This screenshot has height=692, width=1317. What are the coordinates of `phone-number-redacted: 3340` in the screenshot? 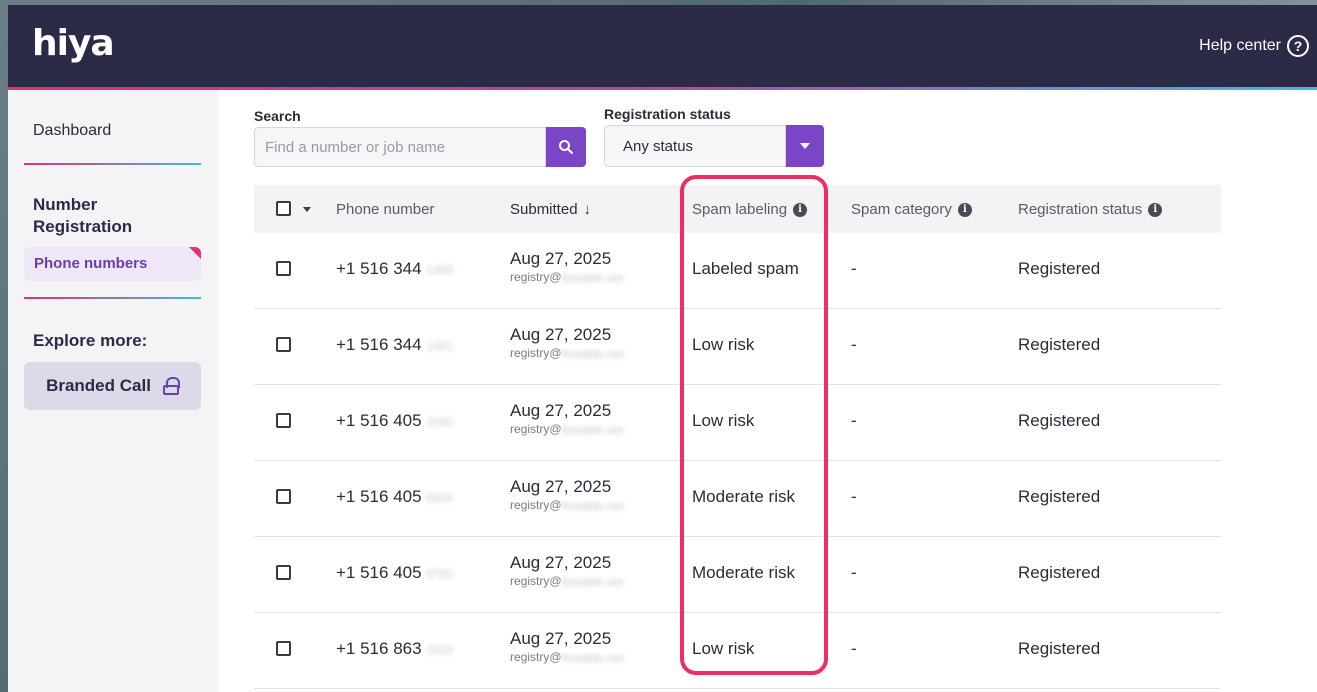 It's located at (439, 421).